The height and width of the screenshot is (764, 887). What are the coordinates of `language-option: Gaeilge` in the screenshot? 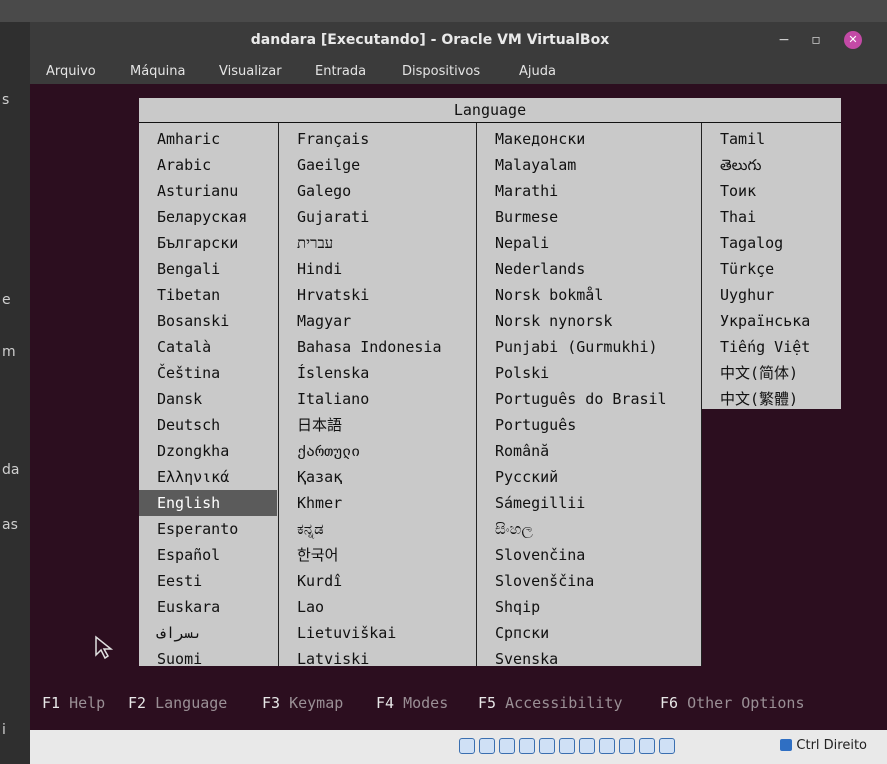 It's located at (377, 165).